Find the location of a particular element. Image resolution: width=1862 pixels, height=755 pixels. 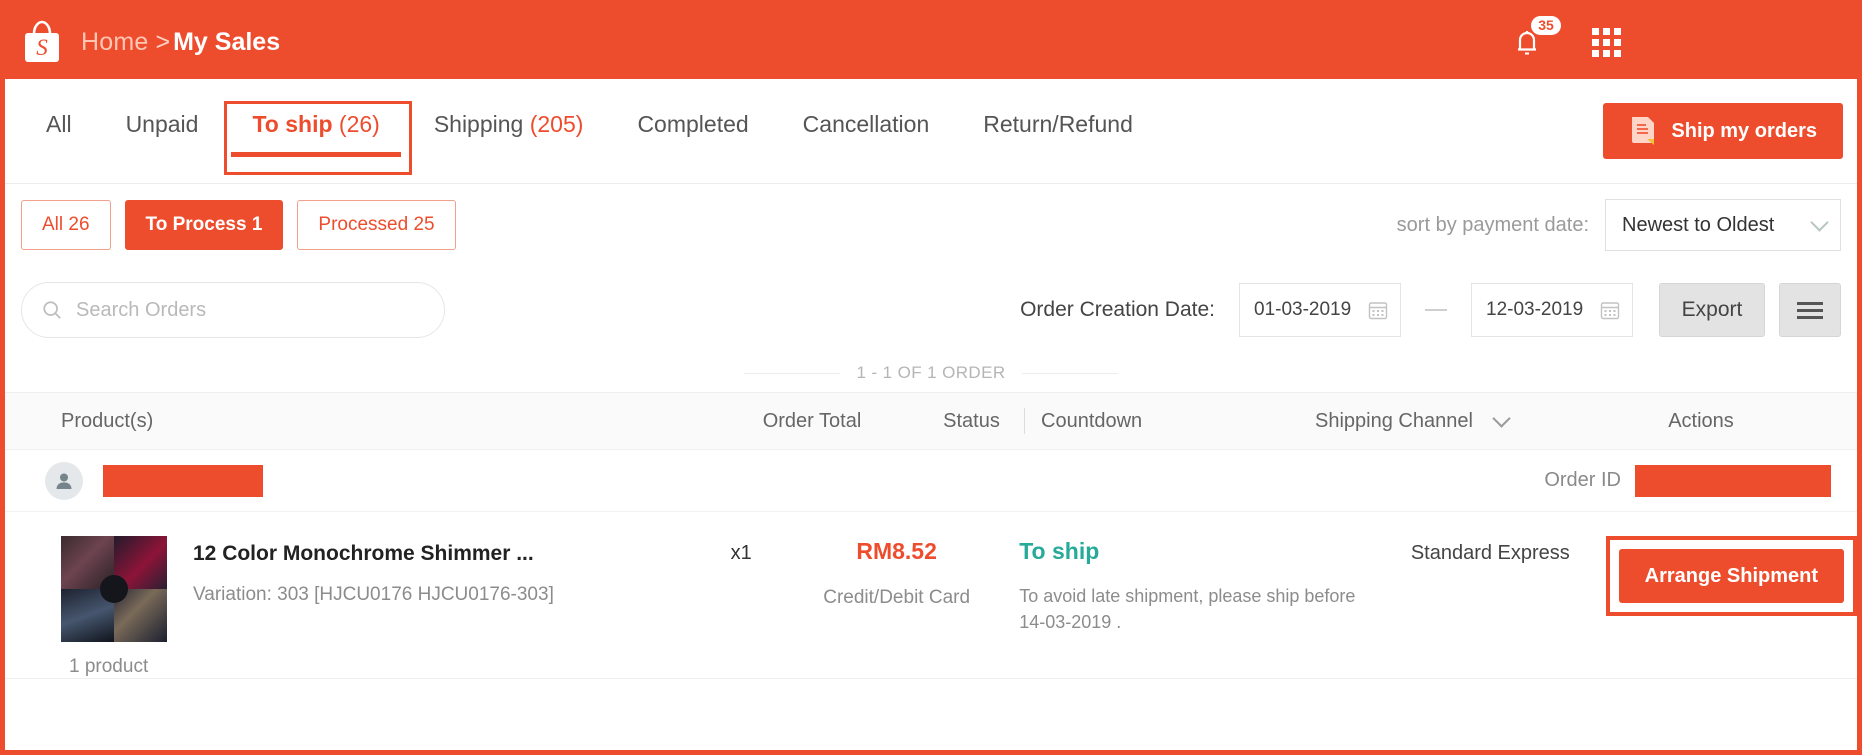

column-header-shipping-channel: Shipping Channel is located at coordinates (1460, 420).